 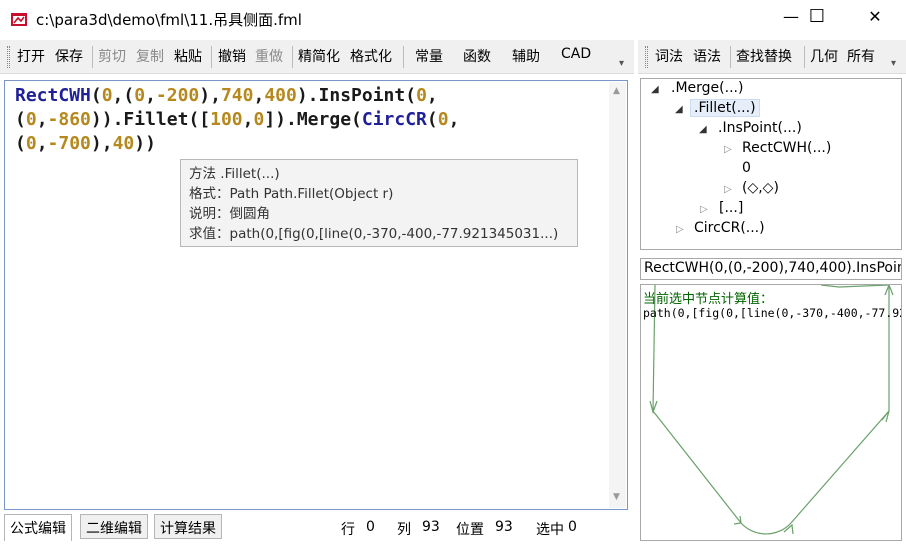 I want to click on code-token: ),, so click(x=210, y=95).